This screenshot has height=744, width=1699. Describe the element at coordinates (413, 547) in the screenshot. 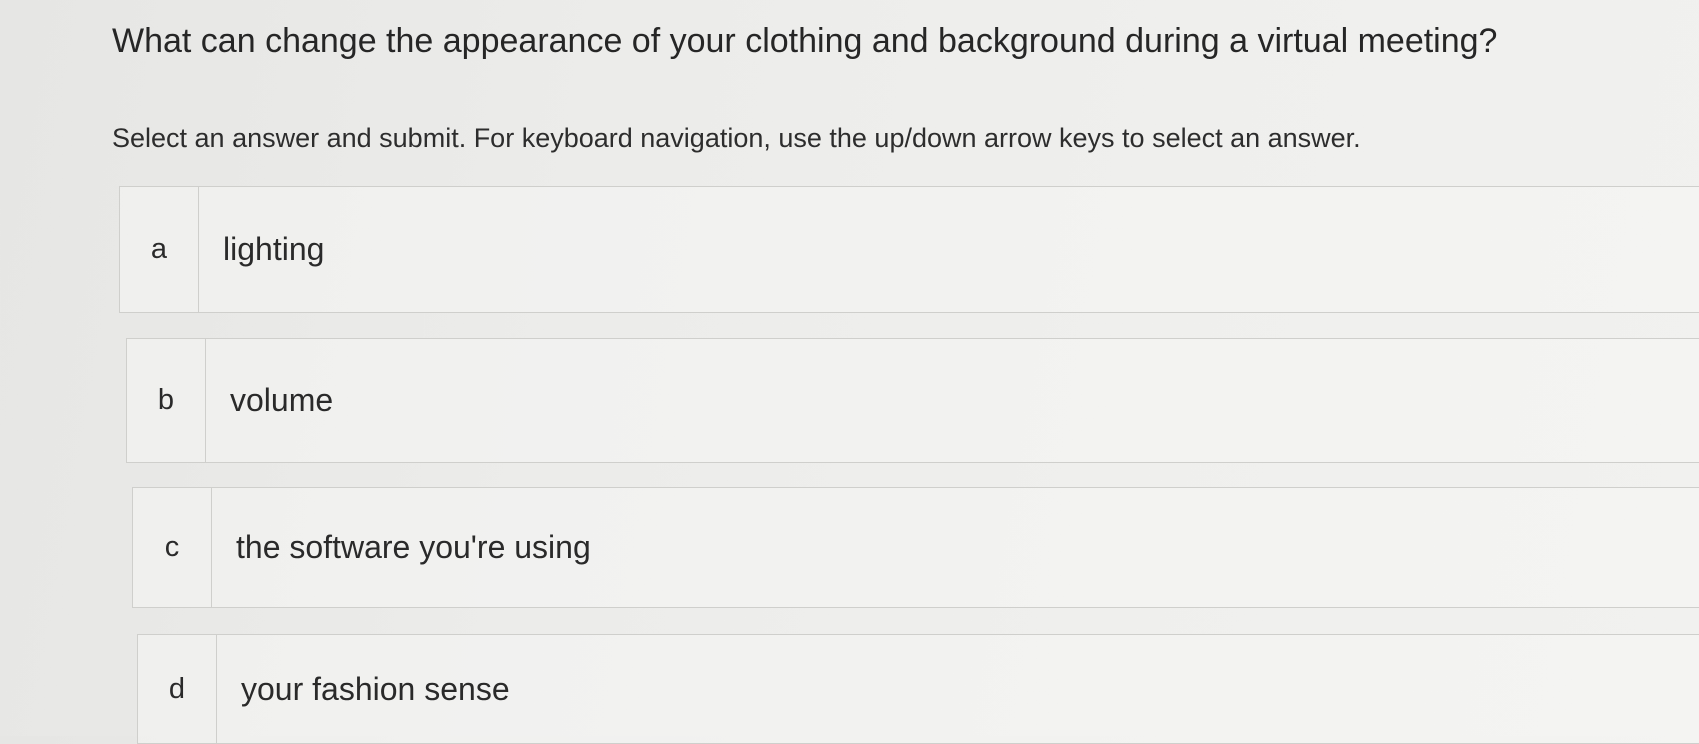

I see `option-label: the software you're using` at that location.